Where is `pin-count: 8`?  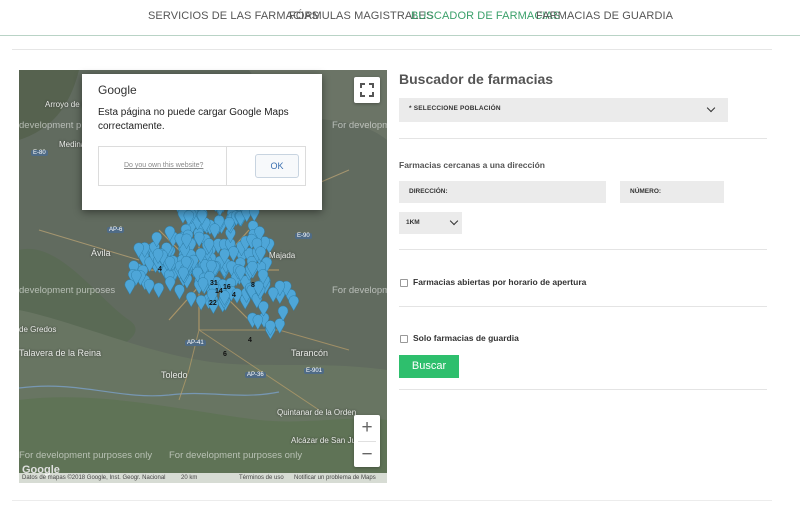 pin-count: 8 is located at coordinates (253, 285).